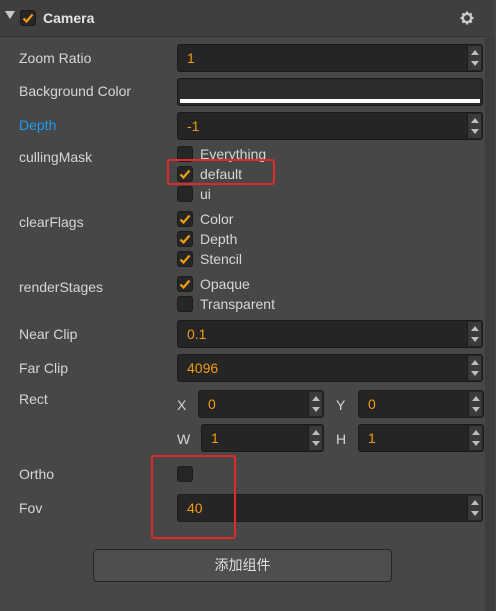 This screenshot has width=496, height=611. Describe the element at coordinates (330, 126) in the screenshot. I see `depth-input: -1` at that location.